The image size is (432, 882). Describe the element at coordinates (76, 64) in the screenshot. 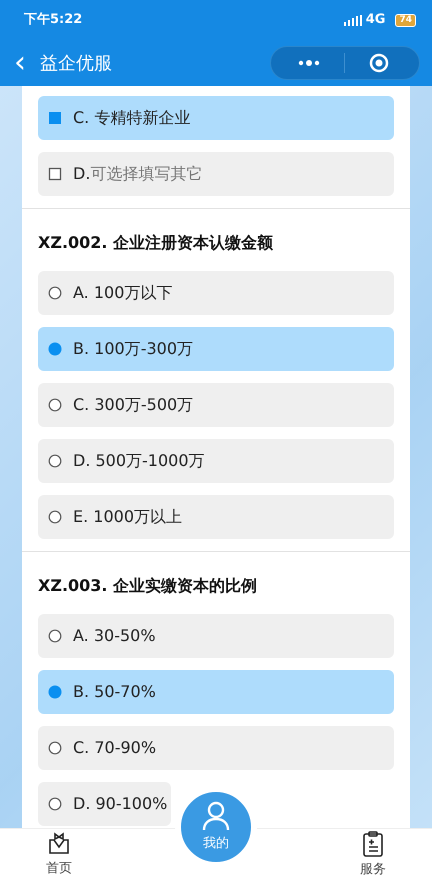

I see `page-title: 益企优服` at that location.